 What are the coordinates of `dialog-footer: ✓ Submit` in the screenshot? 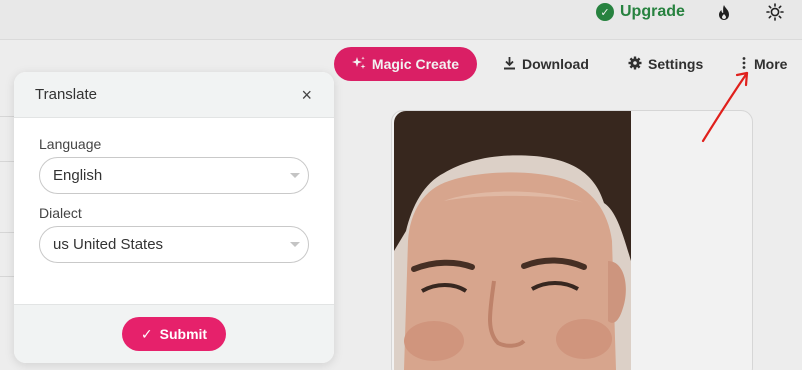 It's located at (174, 333).